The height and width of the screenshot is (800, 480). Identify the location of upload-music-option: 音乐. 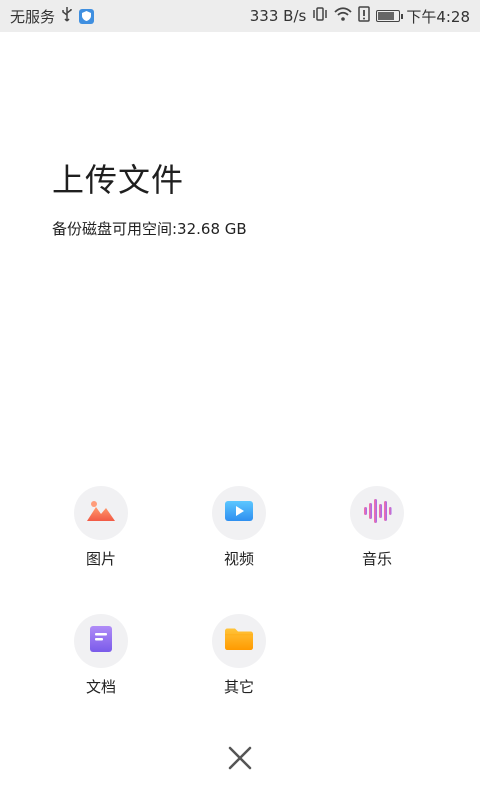
(377, 527).